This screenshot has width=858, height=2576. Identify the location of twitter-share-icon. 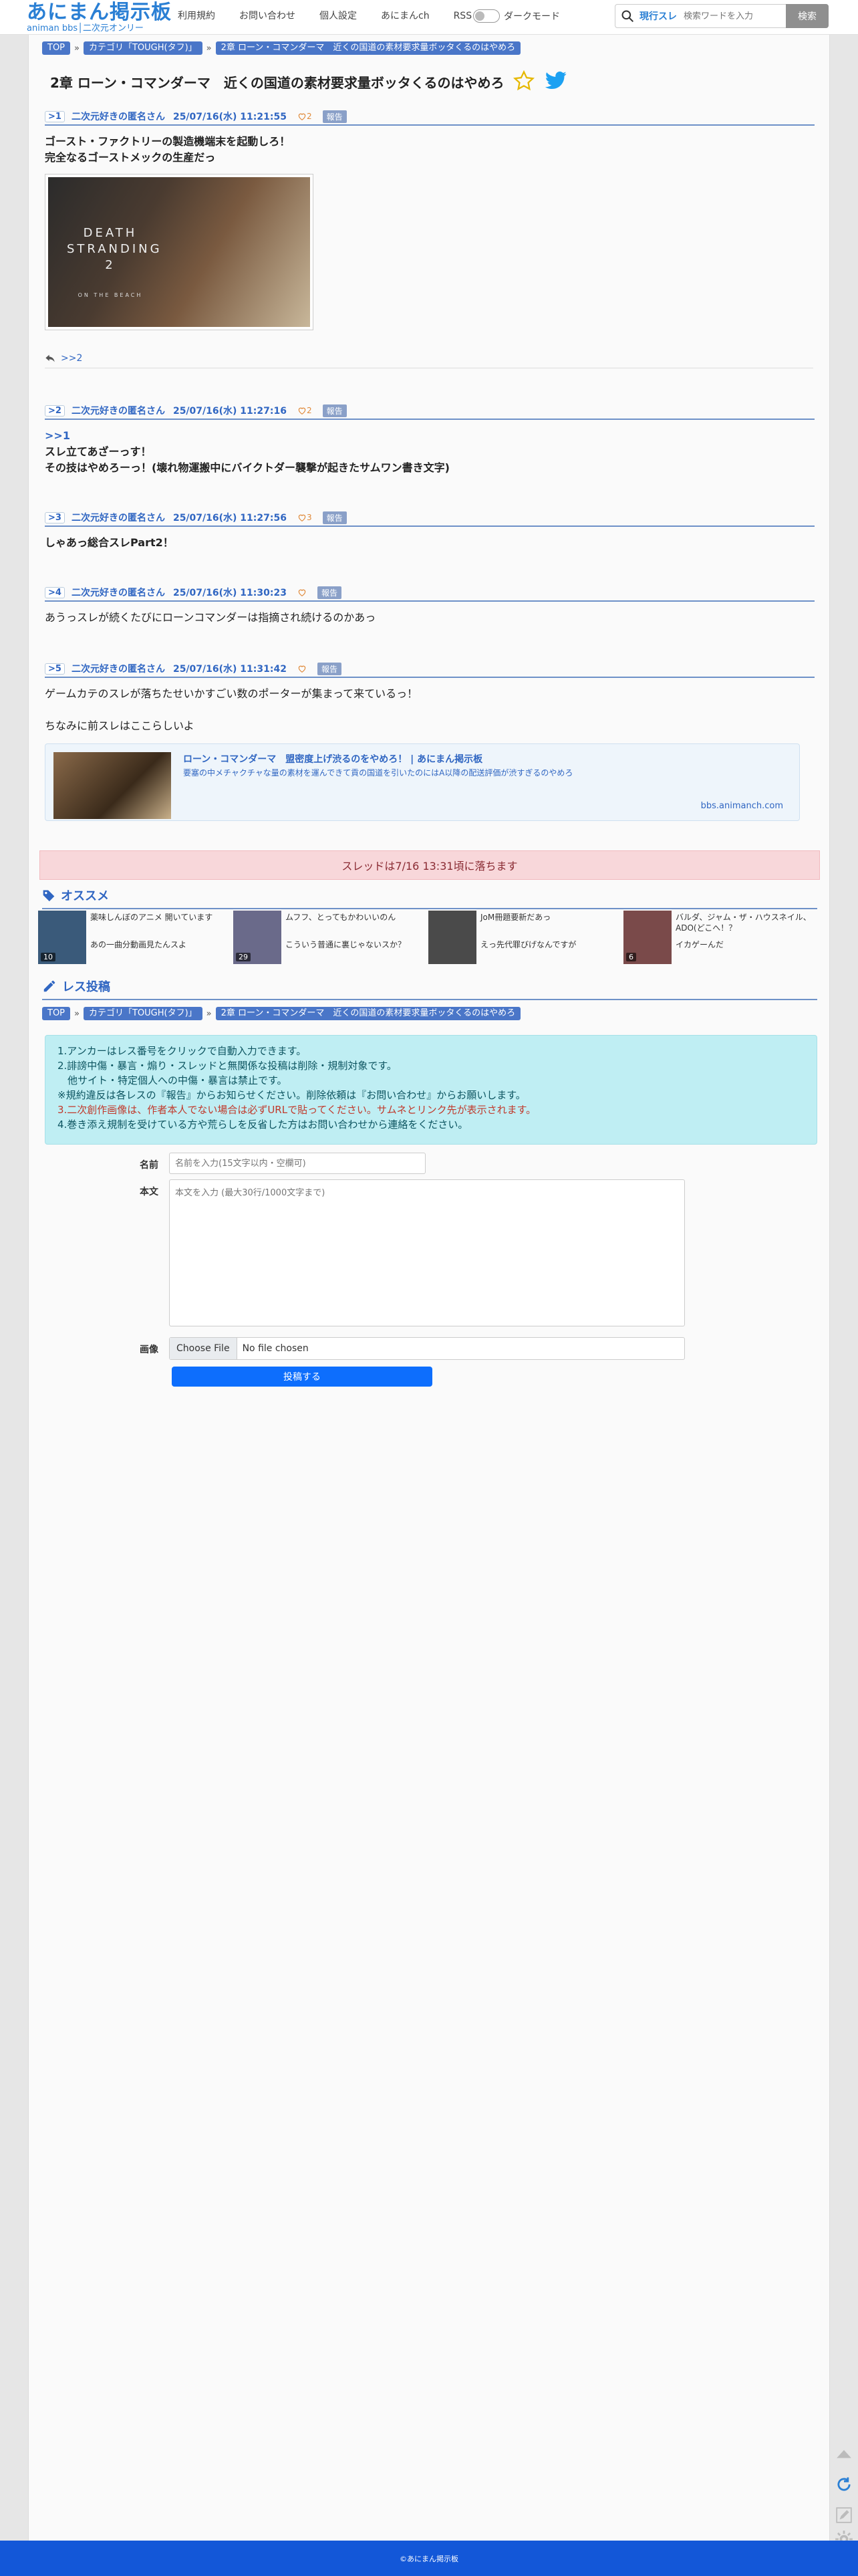
(556, 82).